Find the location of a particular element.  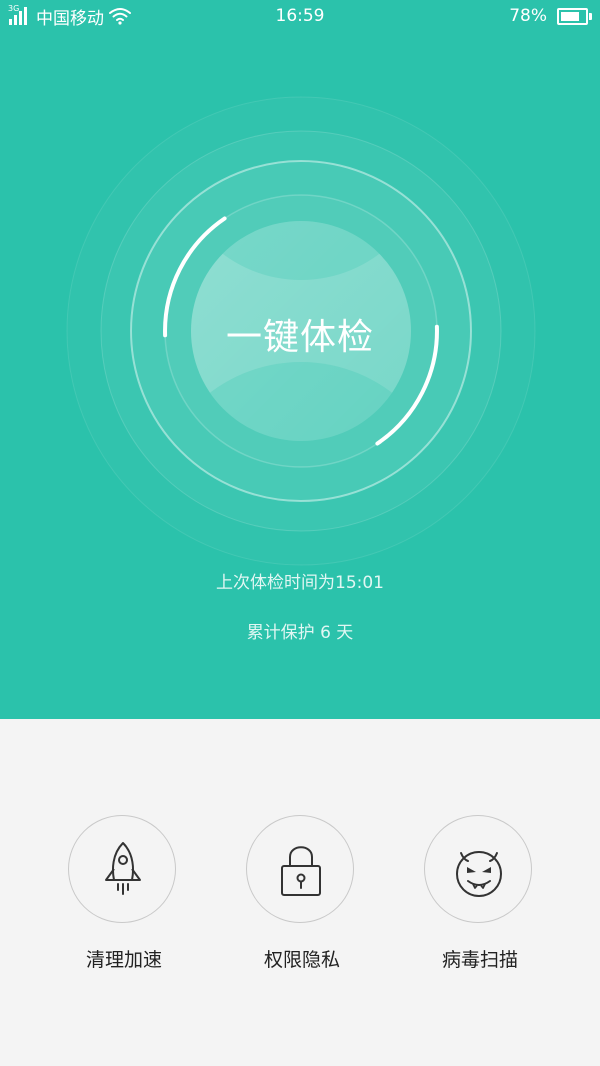

tool-privacy-circle is located at coordinates (300, 869).